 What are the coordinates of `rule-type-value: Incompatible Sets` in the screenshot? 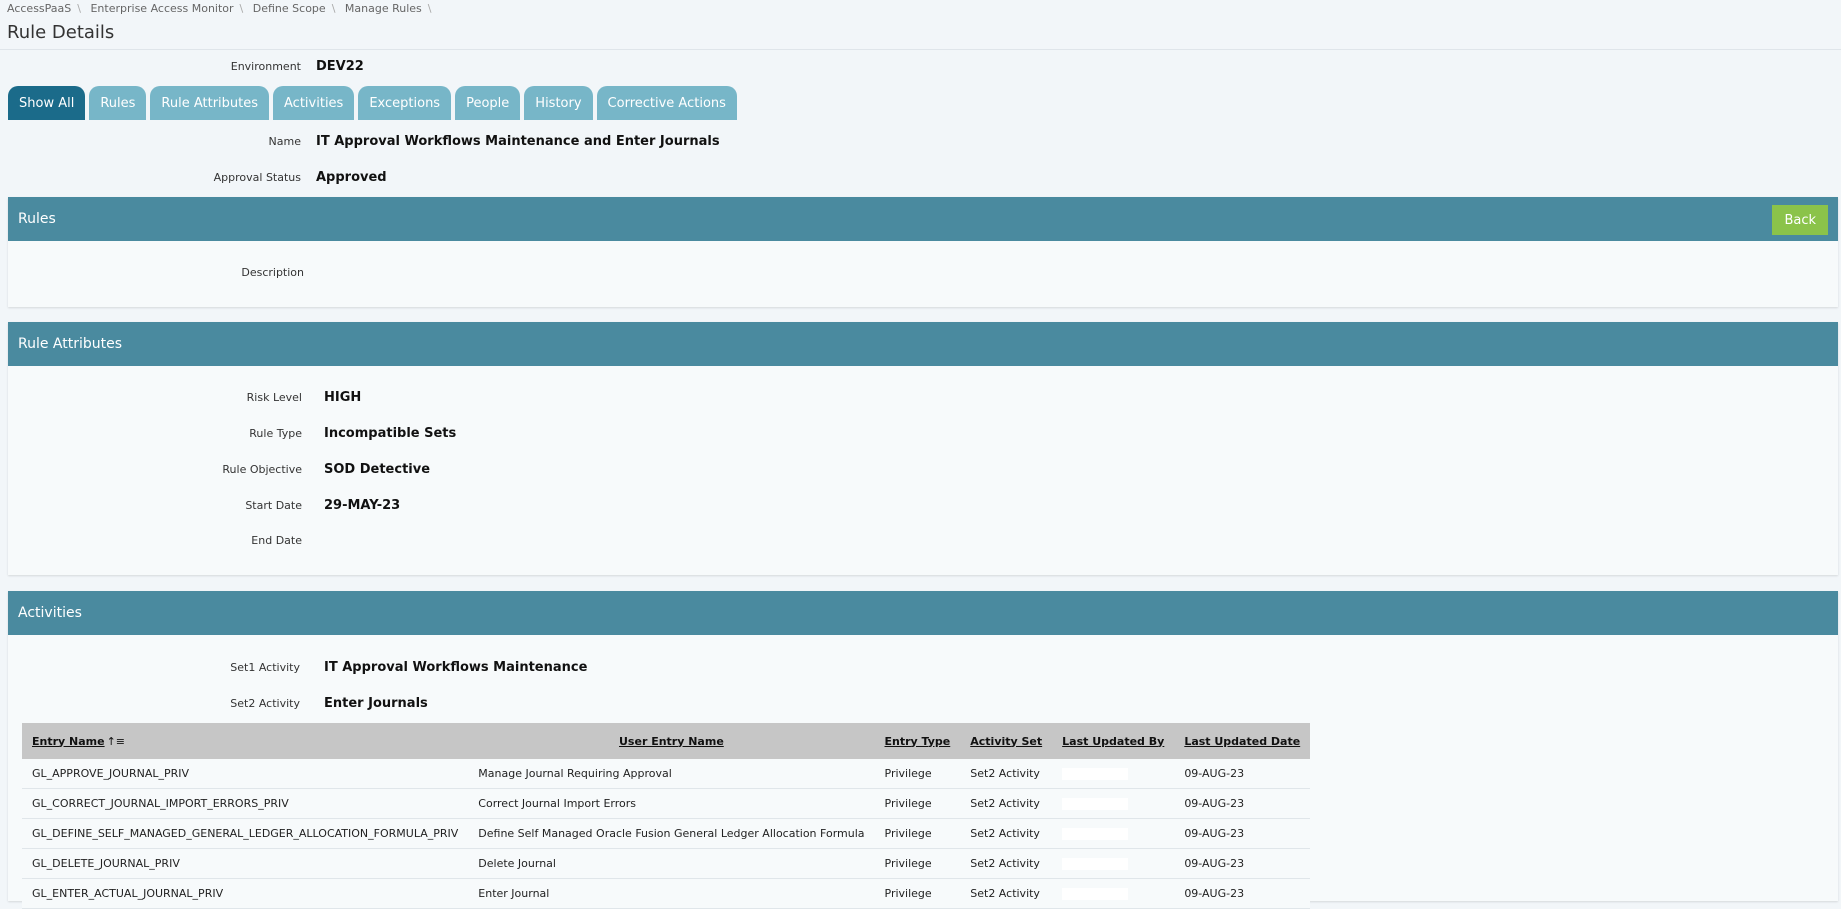 It's located at (390, 433).